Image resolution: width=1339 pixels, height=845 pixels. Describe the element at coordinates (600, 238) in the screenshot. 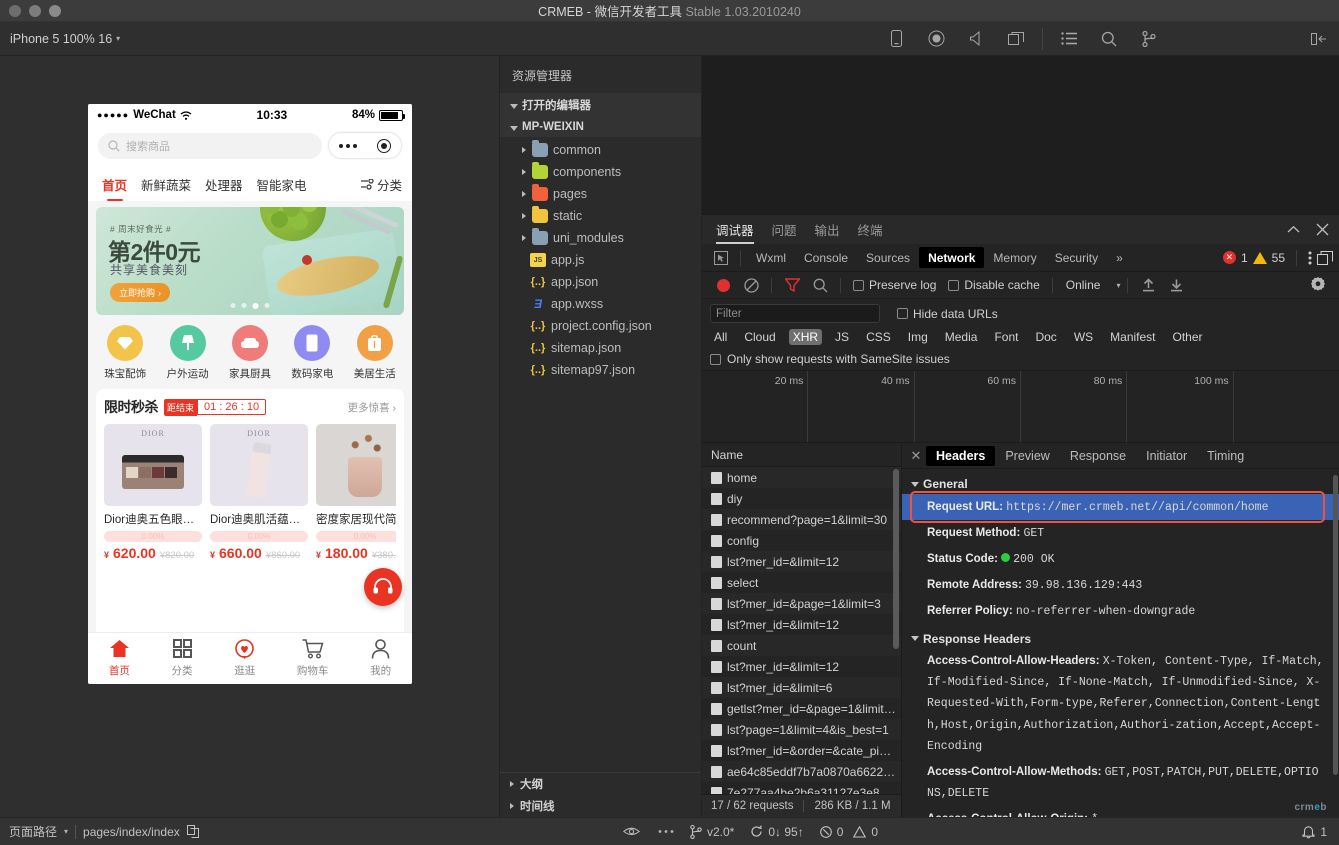

I see `tree-item-uni-modules: uni_modules` at that location.